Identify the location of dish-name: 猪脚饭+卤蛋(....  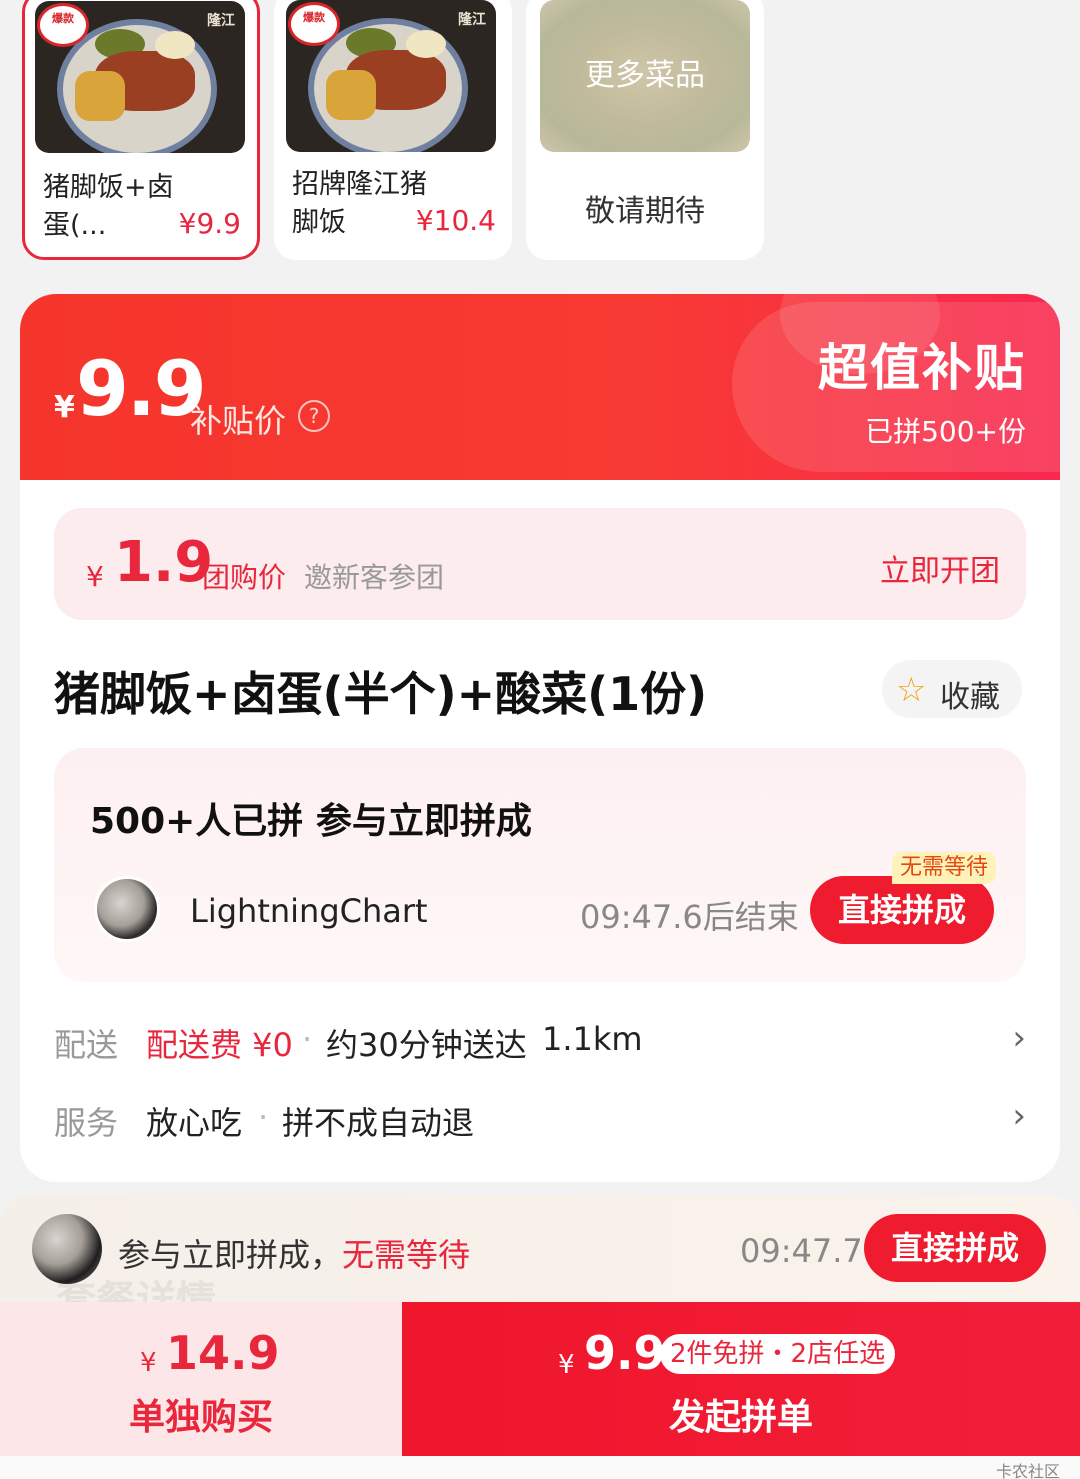
(108, 206).